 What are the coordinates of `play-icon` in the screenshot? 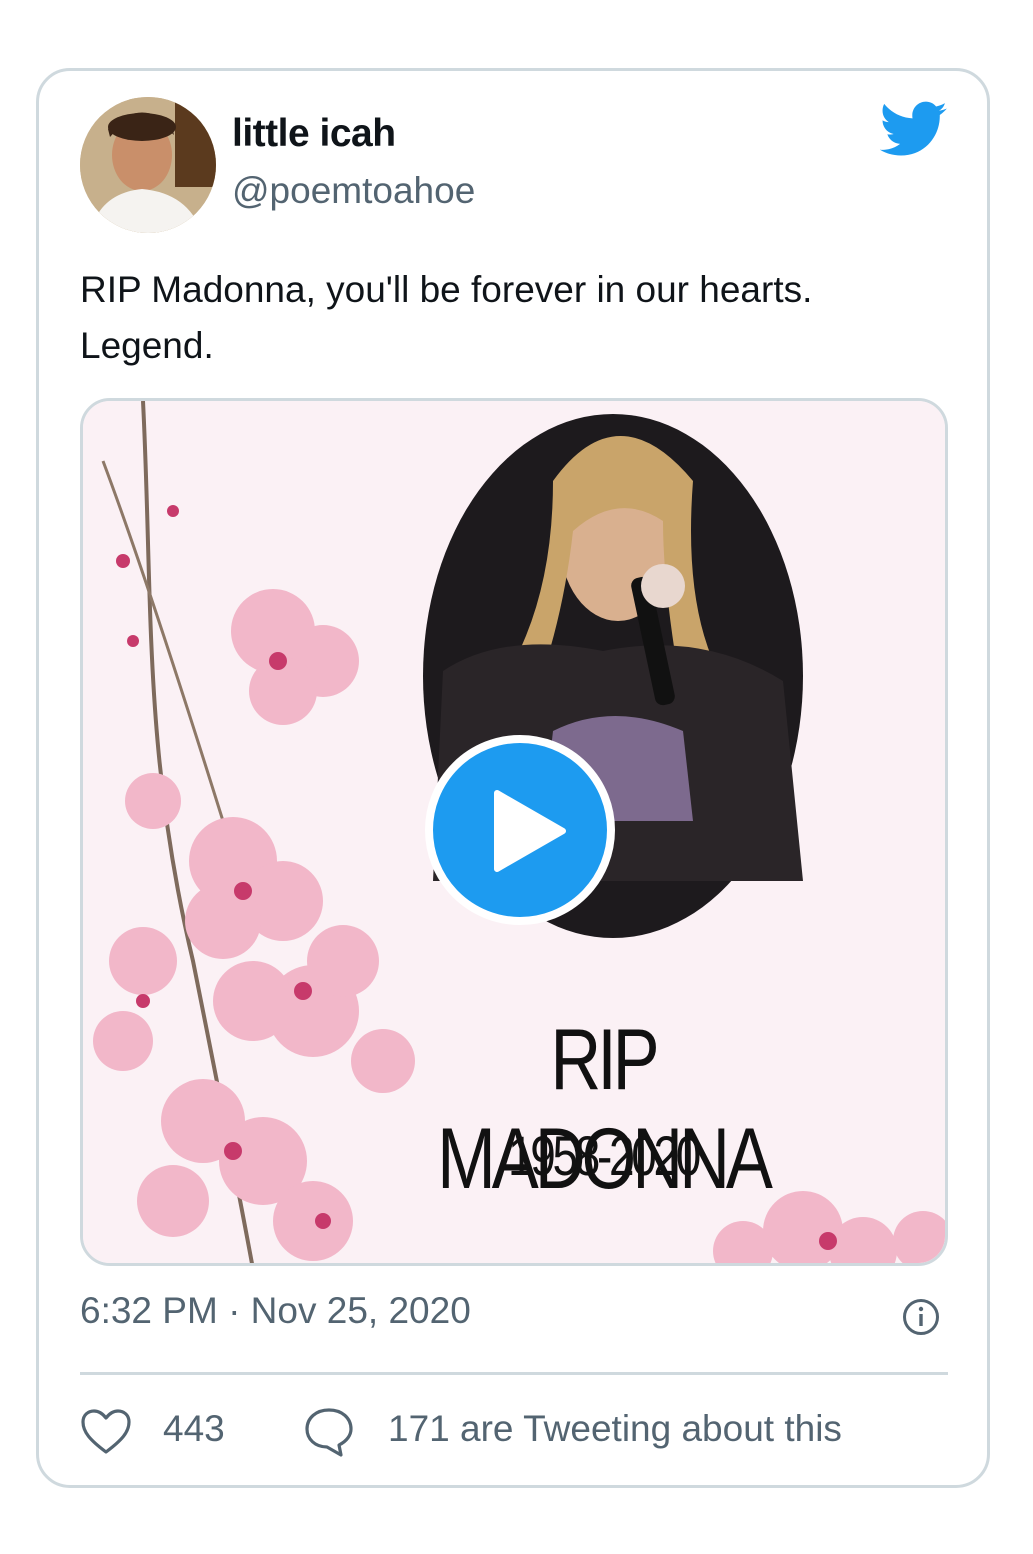 It's located at (530, 831).